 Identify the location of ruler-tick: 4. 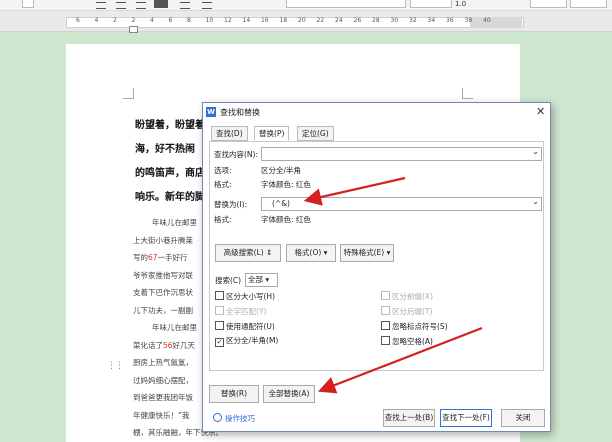
(152, 20).